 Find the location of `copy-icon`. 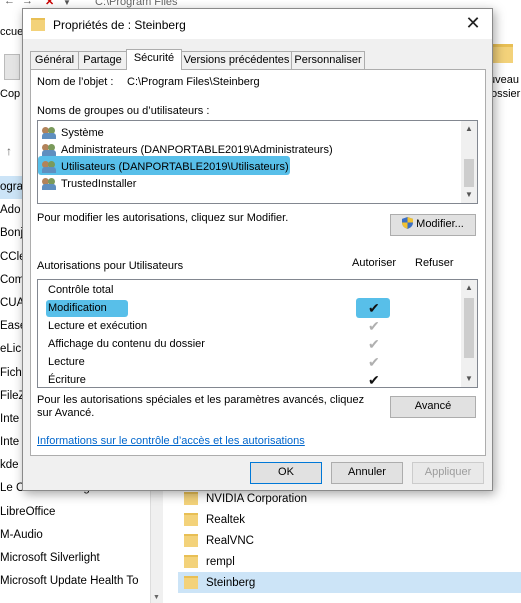

copy-icon is located at coordinates (12, 67).